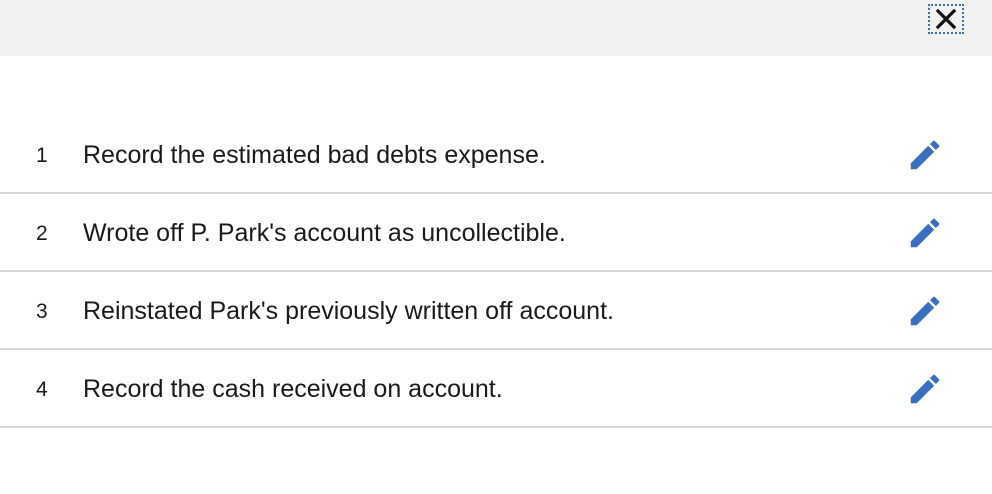  I want to click on item-text: Record the cash received on account., so click(293, 389).